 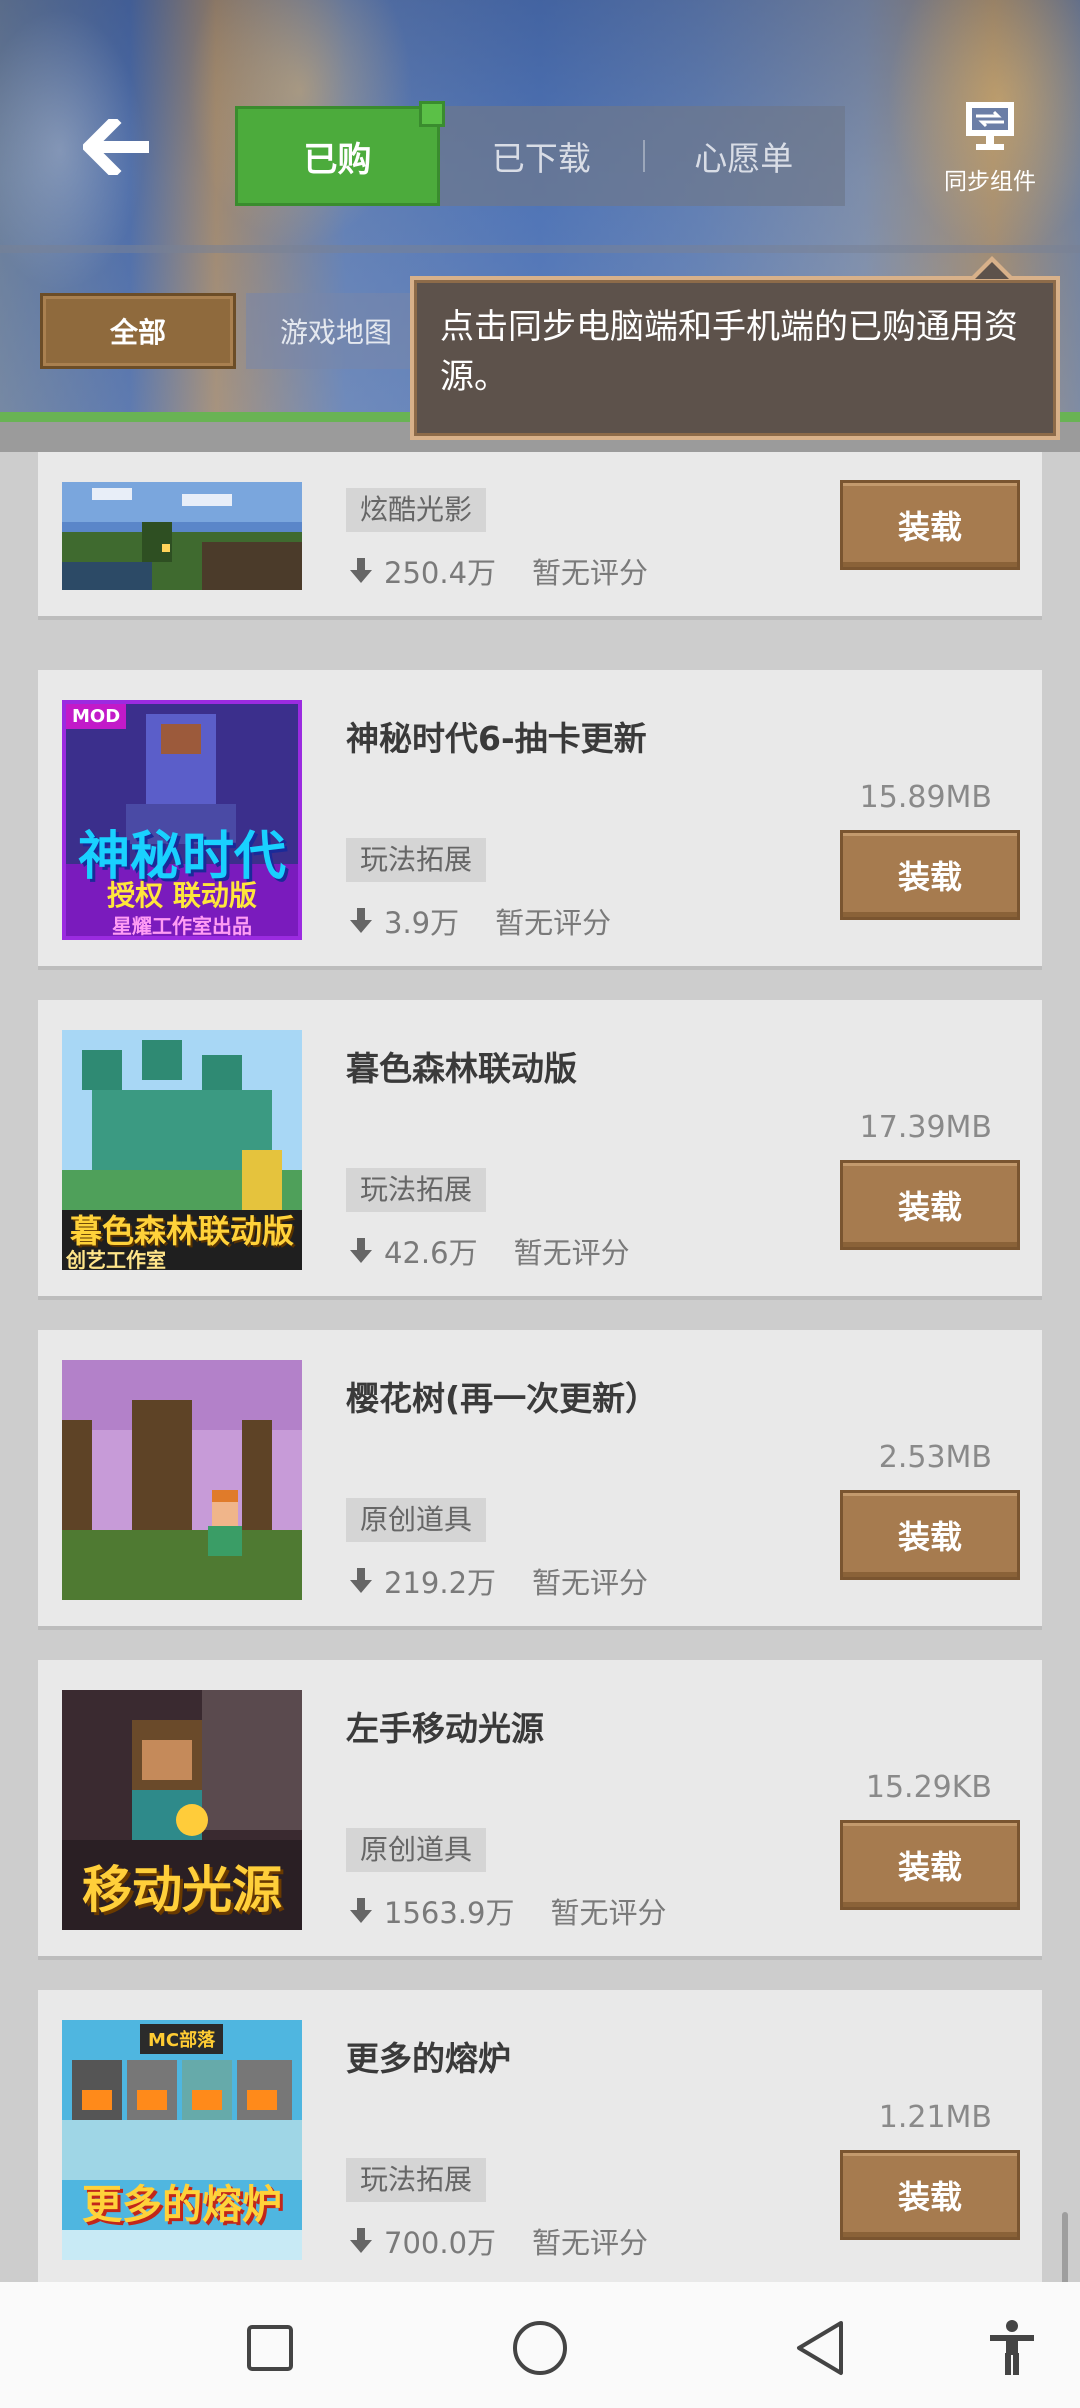 What do you see at coordinates (925, 1127) in the screenshot?
I see `item-size: 17.39MB` at bounding box center [925, 1127].